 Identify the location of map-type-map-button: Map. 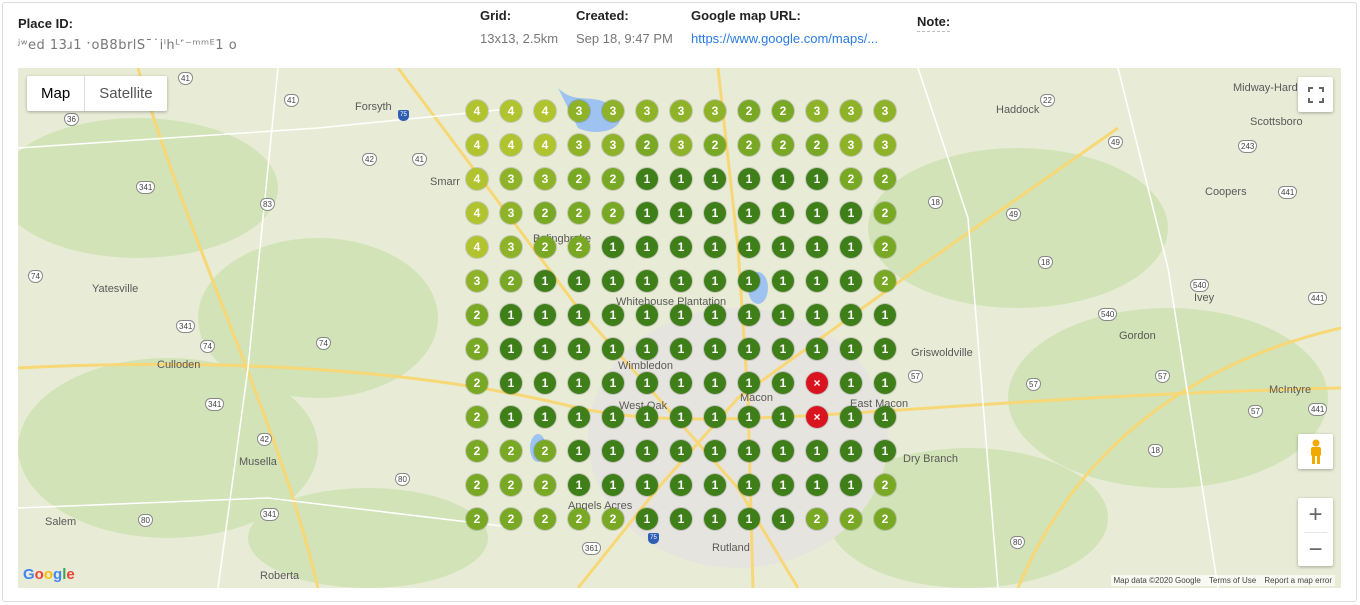
(55, 93).